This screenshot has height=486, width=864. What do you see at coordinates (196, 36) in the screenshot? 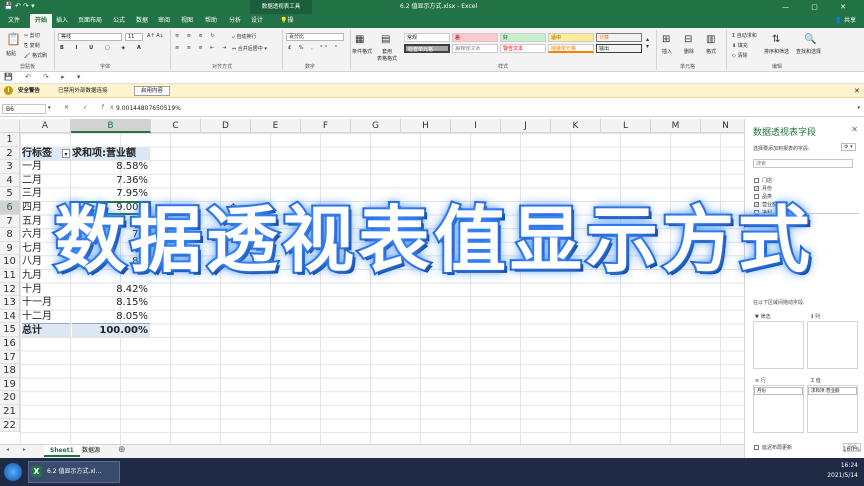
I see `align-icons: ≡ ≡ ≡ ↻` at bounding box center [196, 36].